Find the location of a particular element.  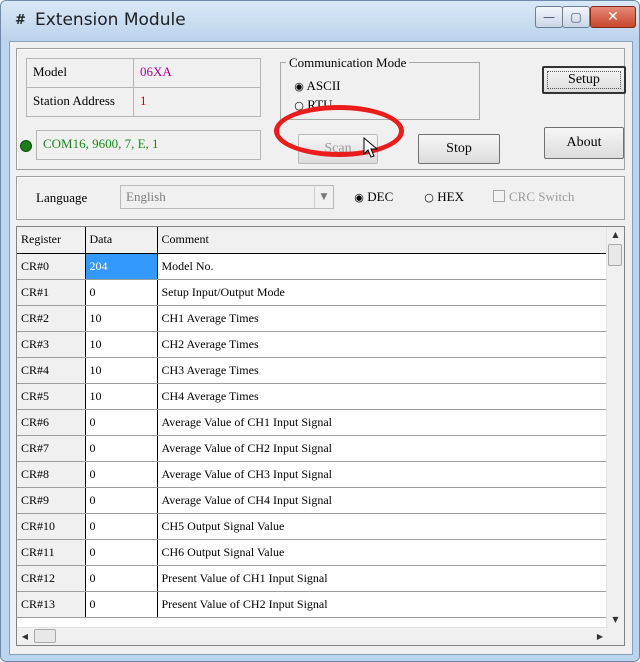

dec-radio: ◉ DEC is located at coordinates (373, 197).